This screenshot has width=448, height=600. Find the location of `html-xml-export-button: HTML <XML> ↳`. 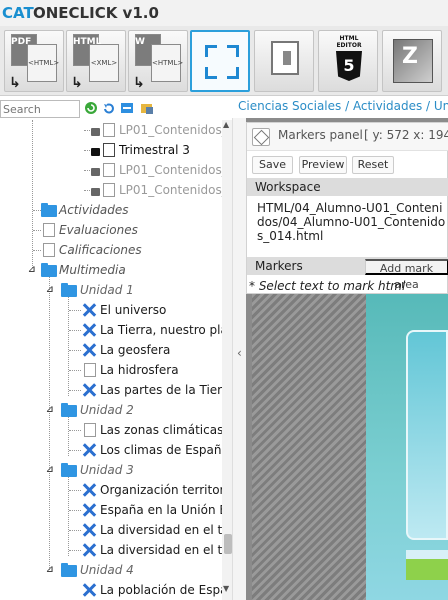

html-xml-export-button: HTML <XML> ↳ is located at coordinates (96, 61).